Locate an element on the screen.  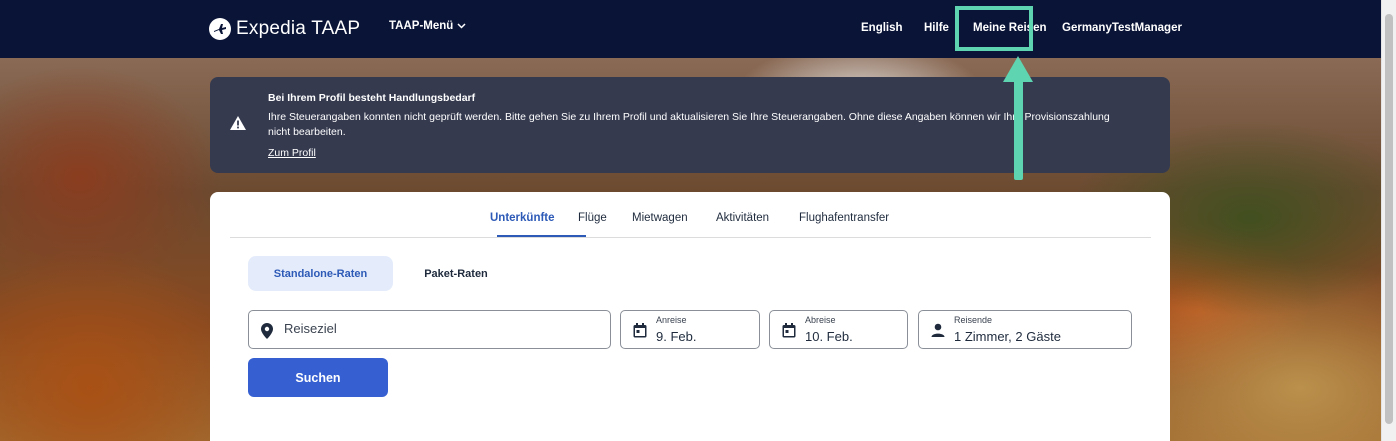
taap-menu-button: TAAP-Menü is located at coordinates (427, 26).